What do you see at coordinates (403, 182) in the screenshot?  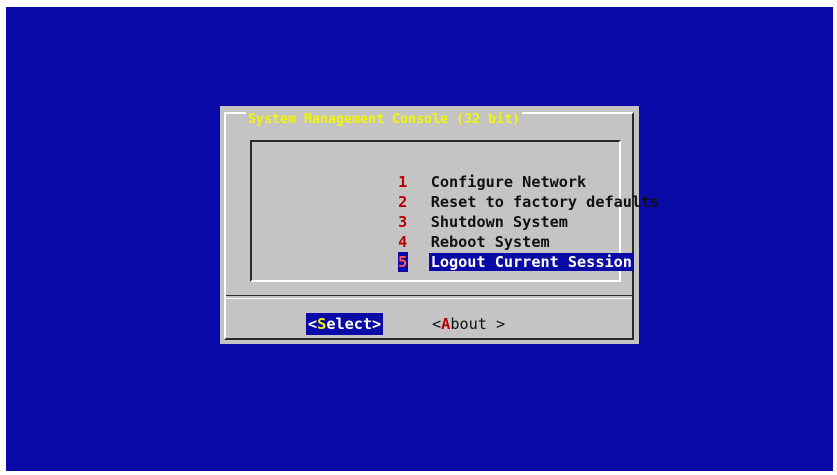 I see `menu-item-key: 1` at bounding box center [403, 182].